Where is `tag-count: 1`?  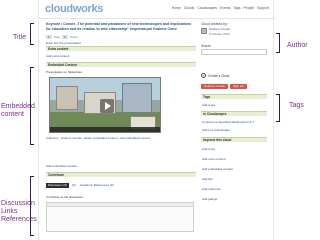 tag-count: 1 is located at coordinates (49, 37).